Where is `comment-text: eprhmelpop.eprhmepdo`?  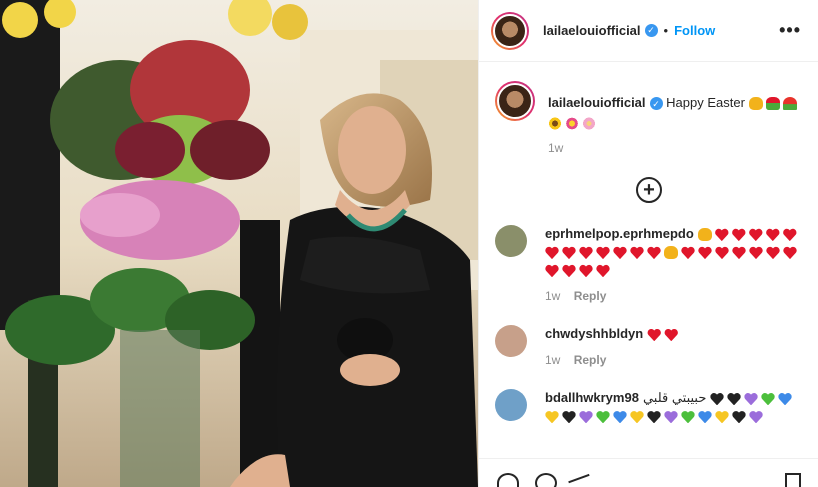 comment-text: eprhmelpop.eprhmepdo is located at coordinates (674, 252).